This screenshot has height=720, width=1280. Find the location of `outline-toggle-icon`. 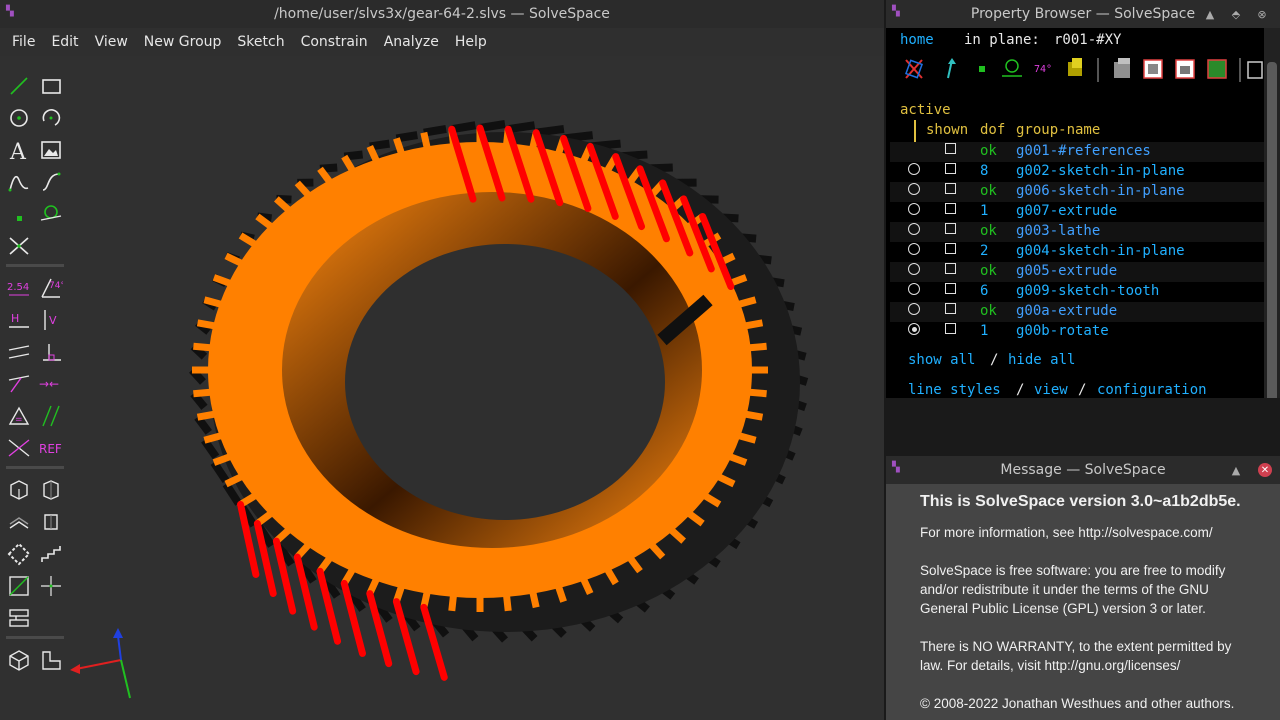

outline-toggle-icon is located at coordinates (1185, 69).